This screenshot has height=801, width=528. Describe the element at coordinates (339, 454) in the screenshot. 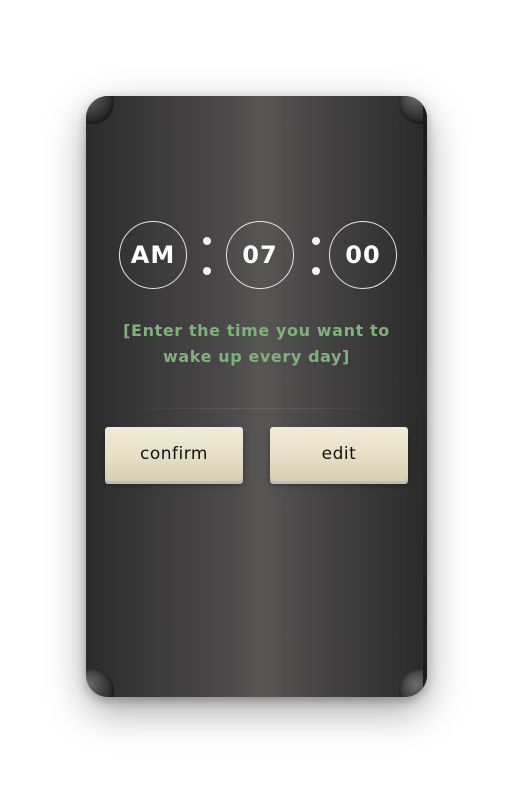

I see `edit-button: edit` at that location.